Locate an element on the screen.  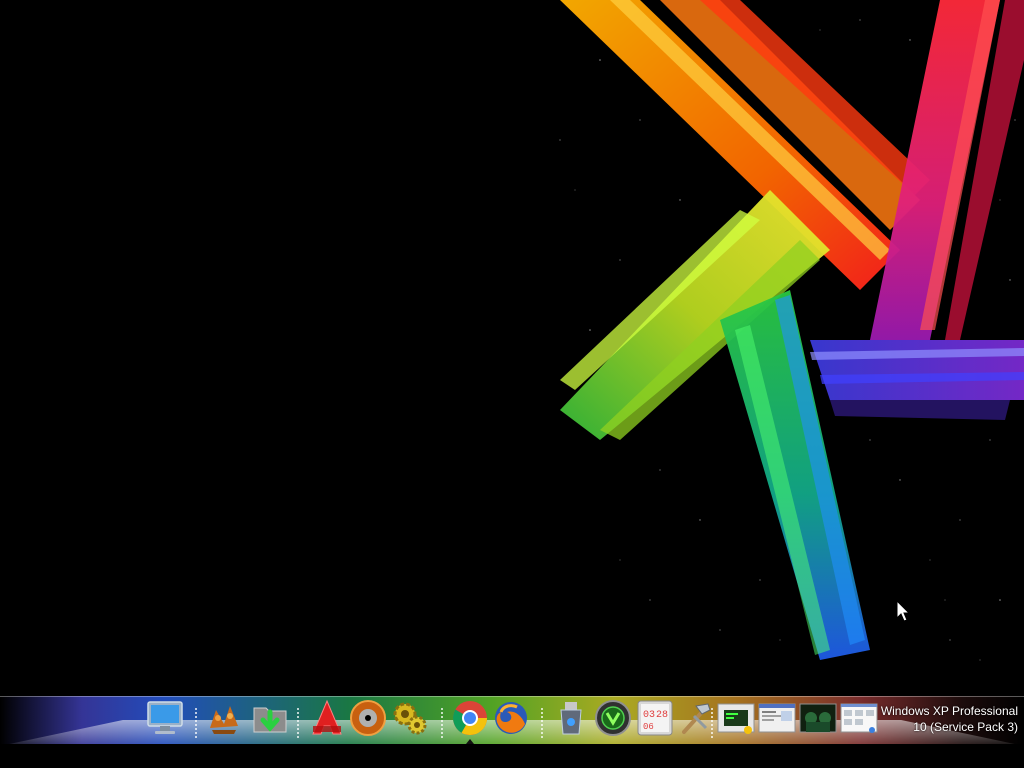
terminal-window-icon is located at coordinates (736, 718).